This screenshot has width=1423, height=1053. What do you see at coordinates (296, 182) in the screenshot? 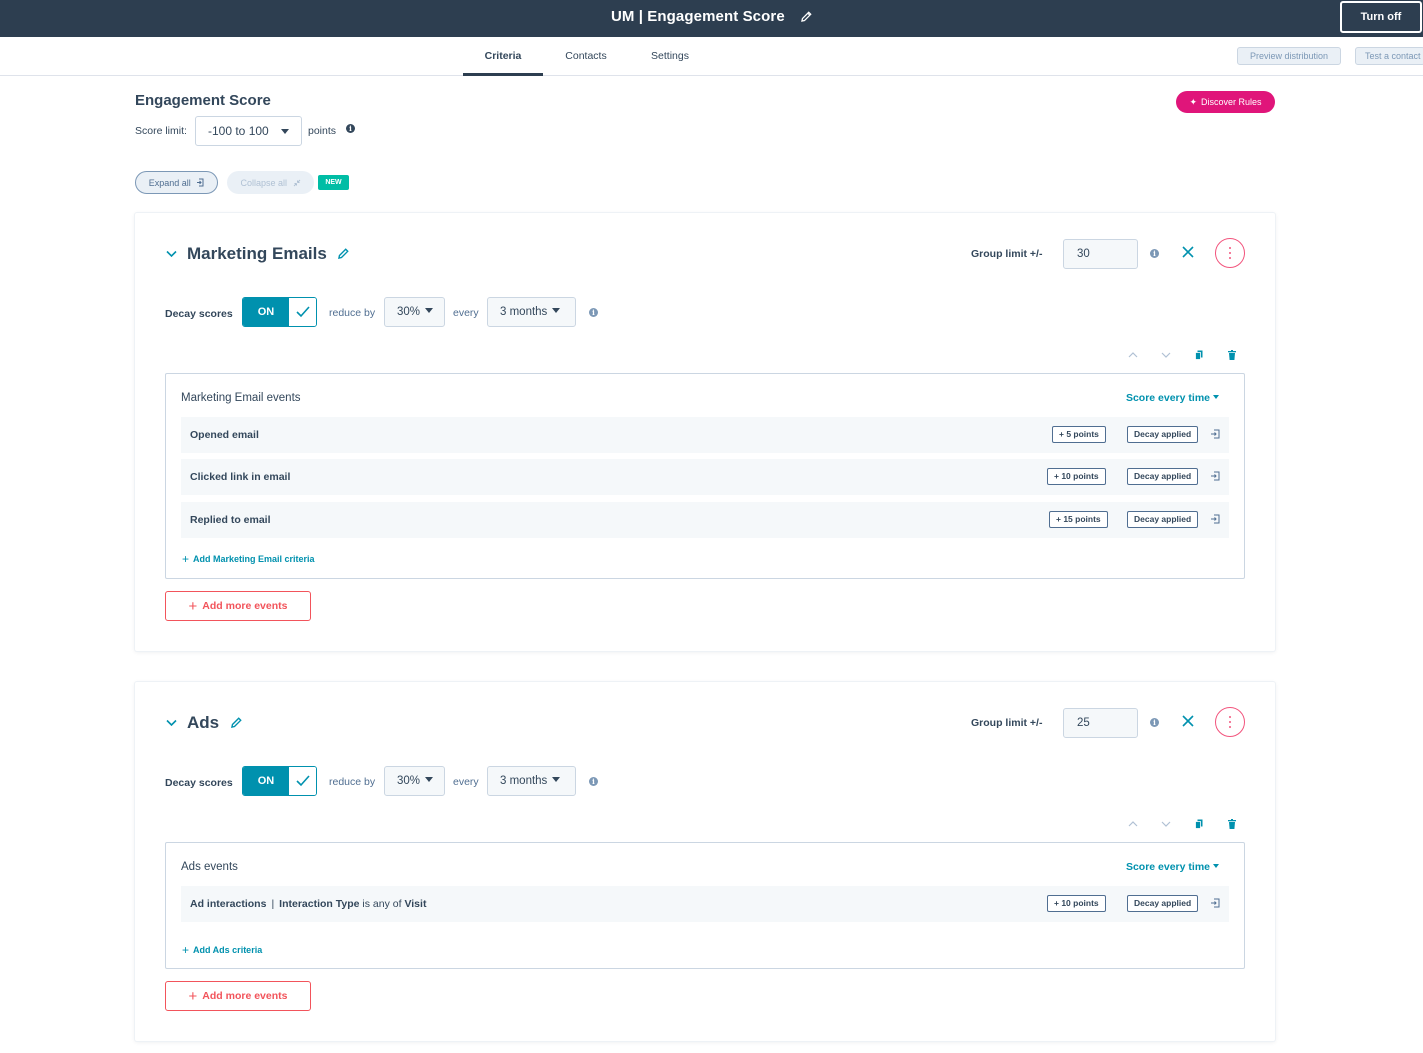
I see `collapse-icon` at bounding box center [296, 182].